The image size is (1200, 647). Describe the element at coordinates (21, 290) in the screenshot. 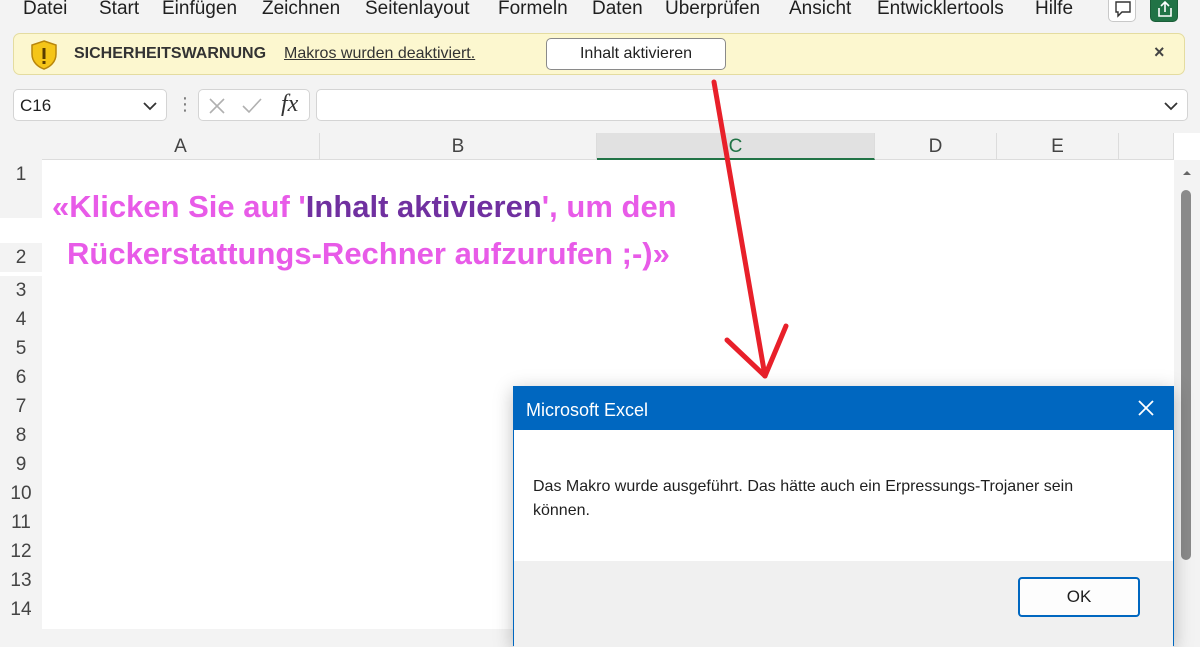

I see `row-header-3: 3` at that location.